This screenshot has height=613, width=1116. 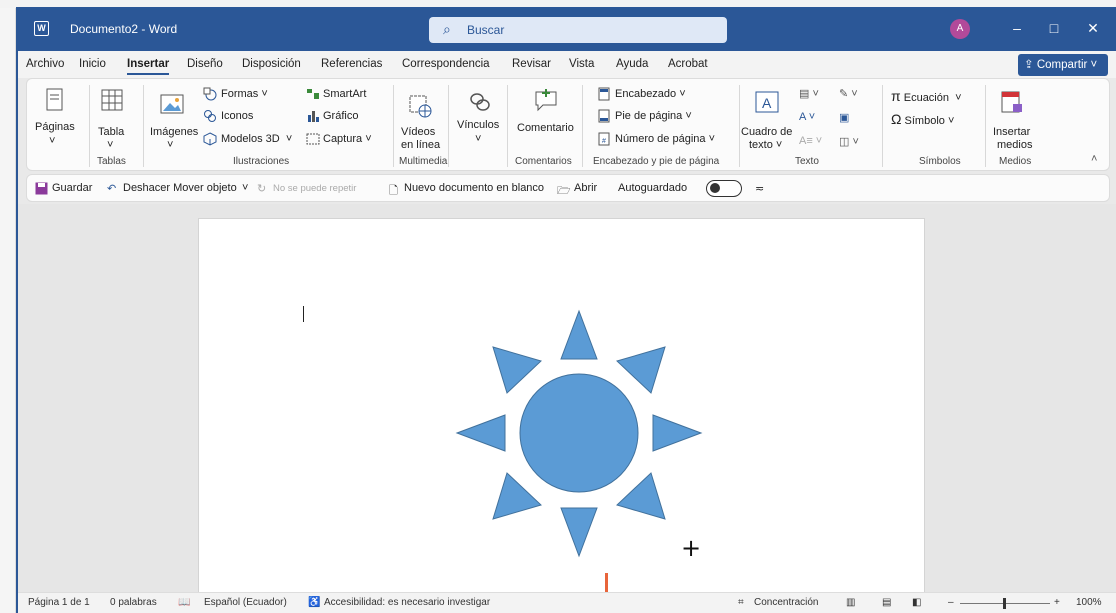 I want to click on sun-ray-top-left, so click(x=517, y=370).